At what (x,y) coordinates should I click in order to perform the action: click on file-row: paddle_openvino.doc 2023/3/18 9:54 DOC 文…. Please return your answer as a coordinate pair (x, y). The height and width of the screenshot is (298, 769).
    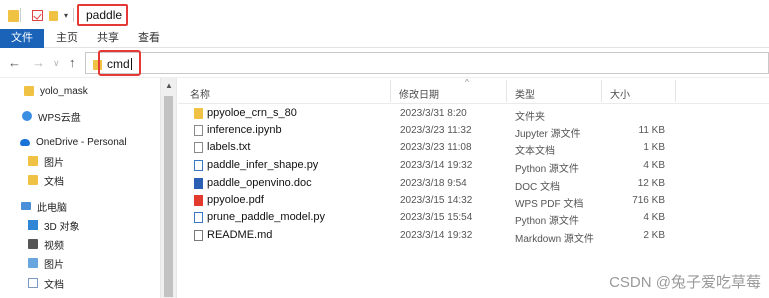
    Looking at the image, I should click on (473, 184).